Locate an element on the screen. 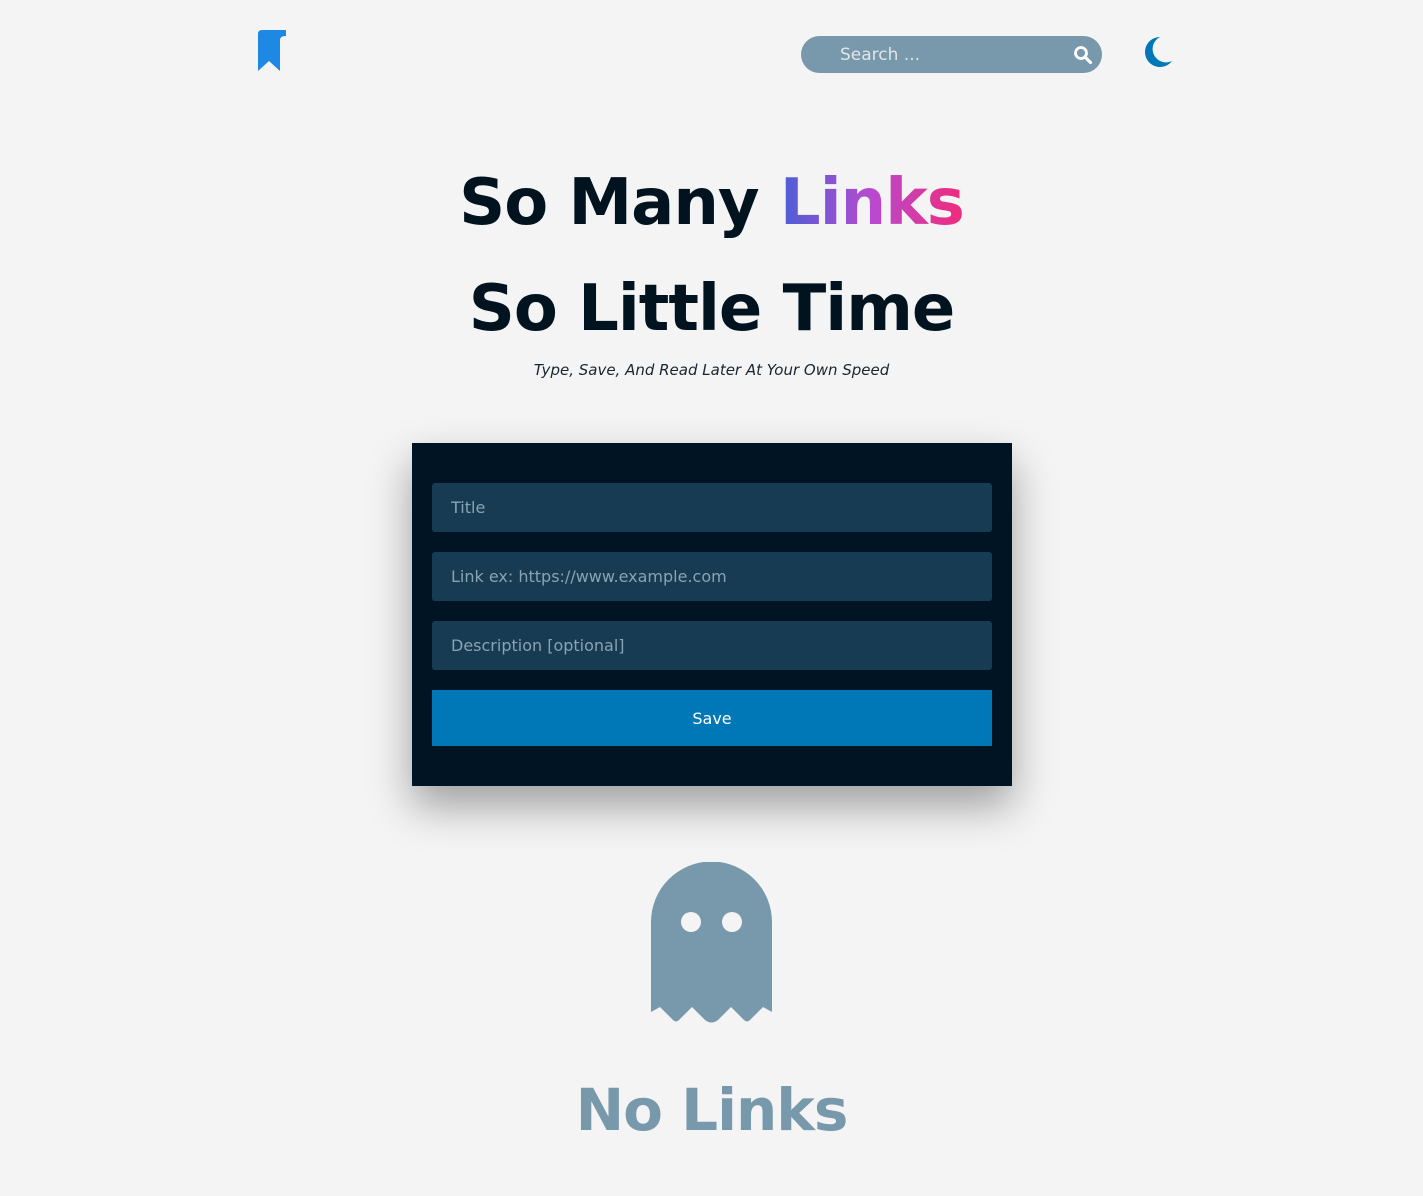 This screenshot has height=1196, width=1423. search-bar is located at coordinates (951, 54).